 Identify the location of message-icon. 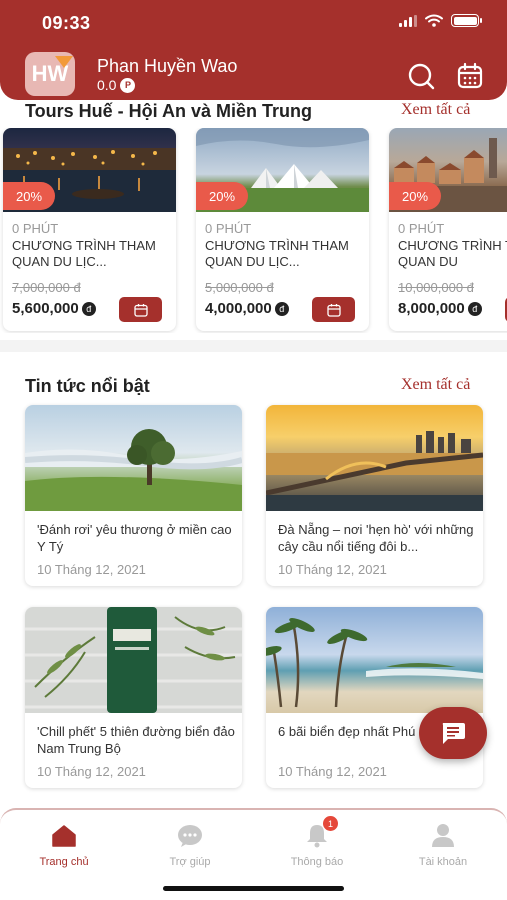
(453, 733).